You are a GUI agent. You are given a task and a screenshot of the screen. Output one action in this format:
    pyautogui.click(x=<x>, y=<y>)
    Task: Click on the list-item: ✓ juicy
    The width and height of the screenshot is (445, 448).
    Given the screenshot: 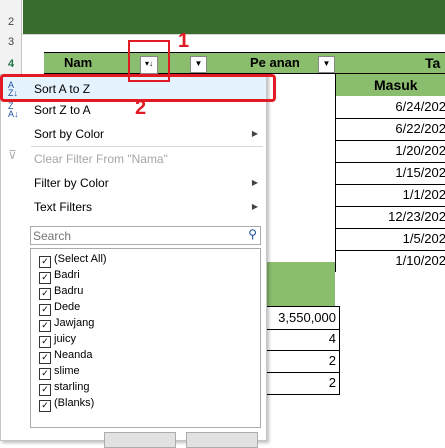 What is the action you would take?
    pyautogui.click(x=58, y=339)
    